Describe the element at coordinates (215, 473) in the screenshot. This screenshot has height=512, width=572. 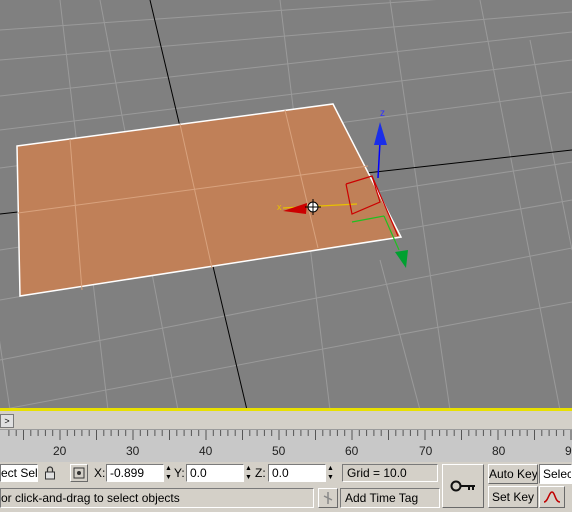
I see `y-coord-field: 0.0` at that location.